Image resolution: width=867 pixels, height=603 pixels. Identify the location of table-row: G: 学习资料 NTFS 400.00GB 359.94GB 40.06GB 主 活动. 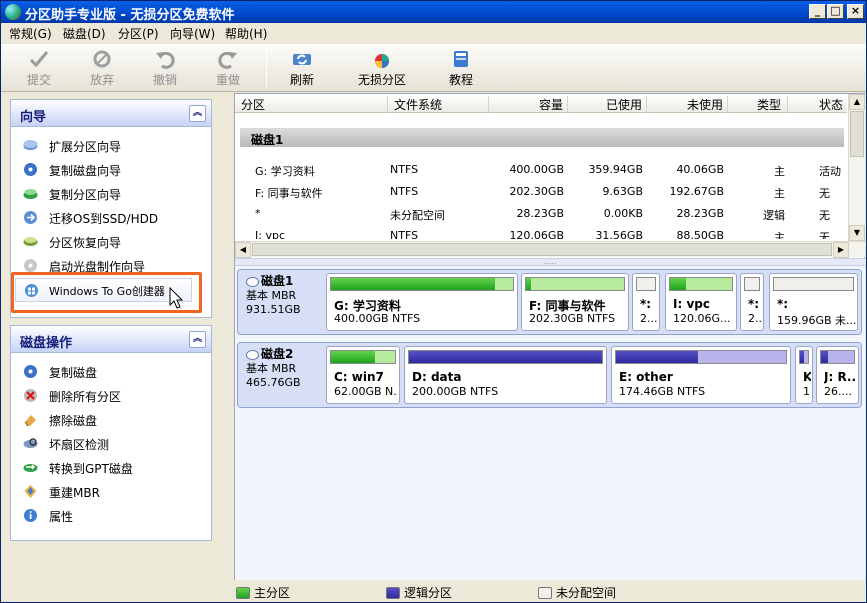
(541, 170).